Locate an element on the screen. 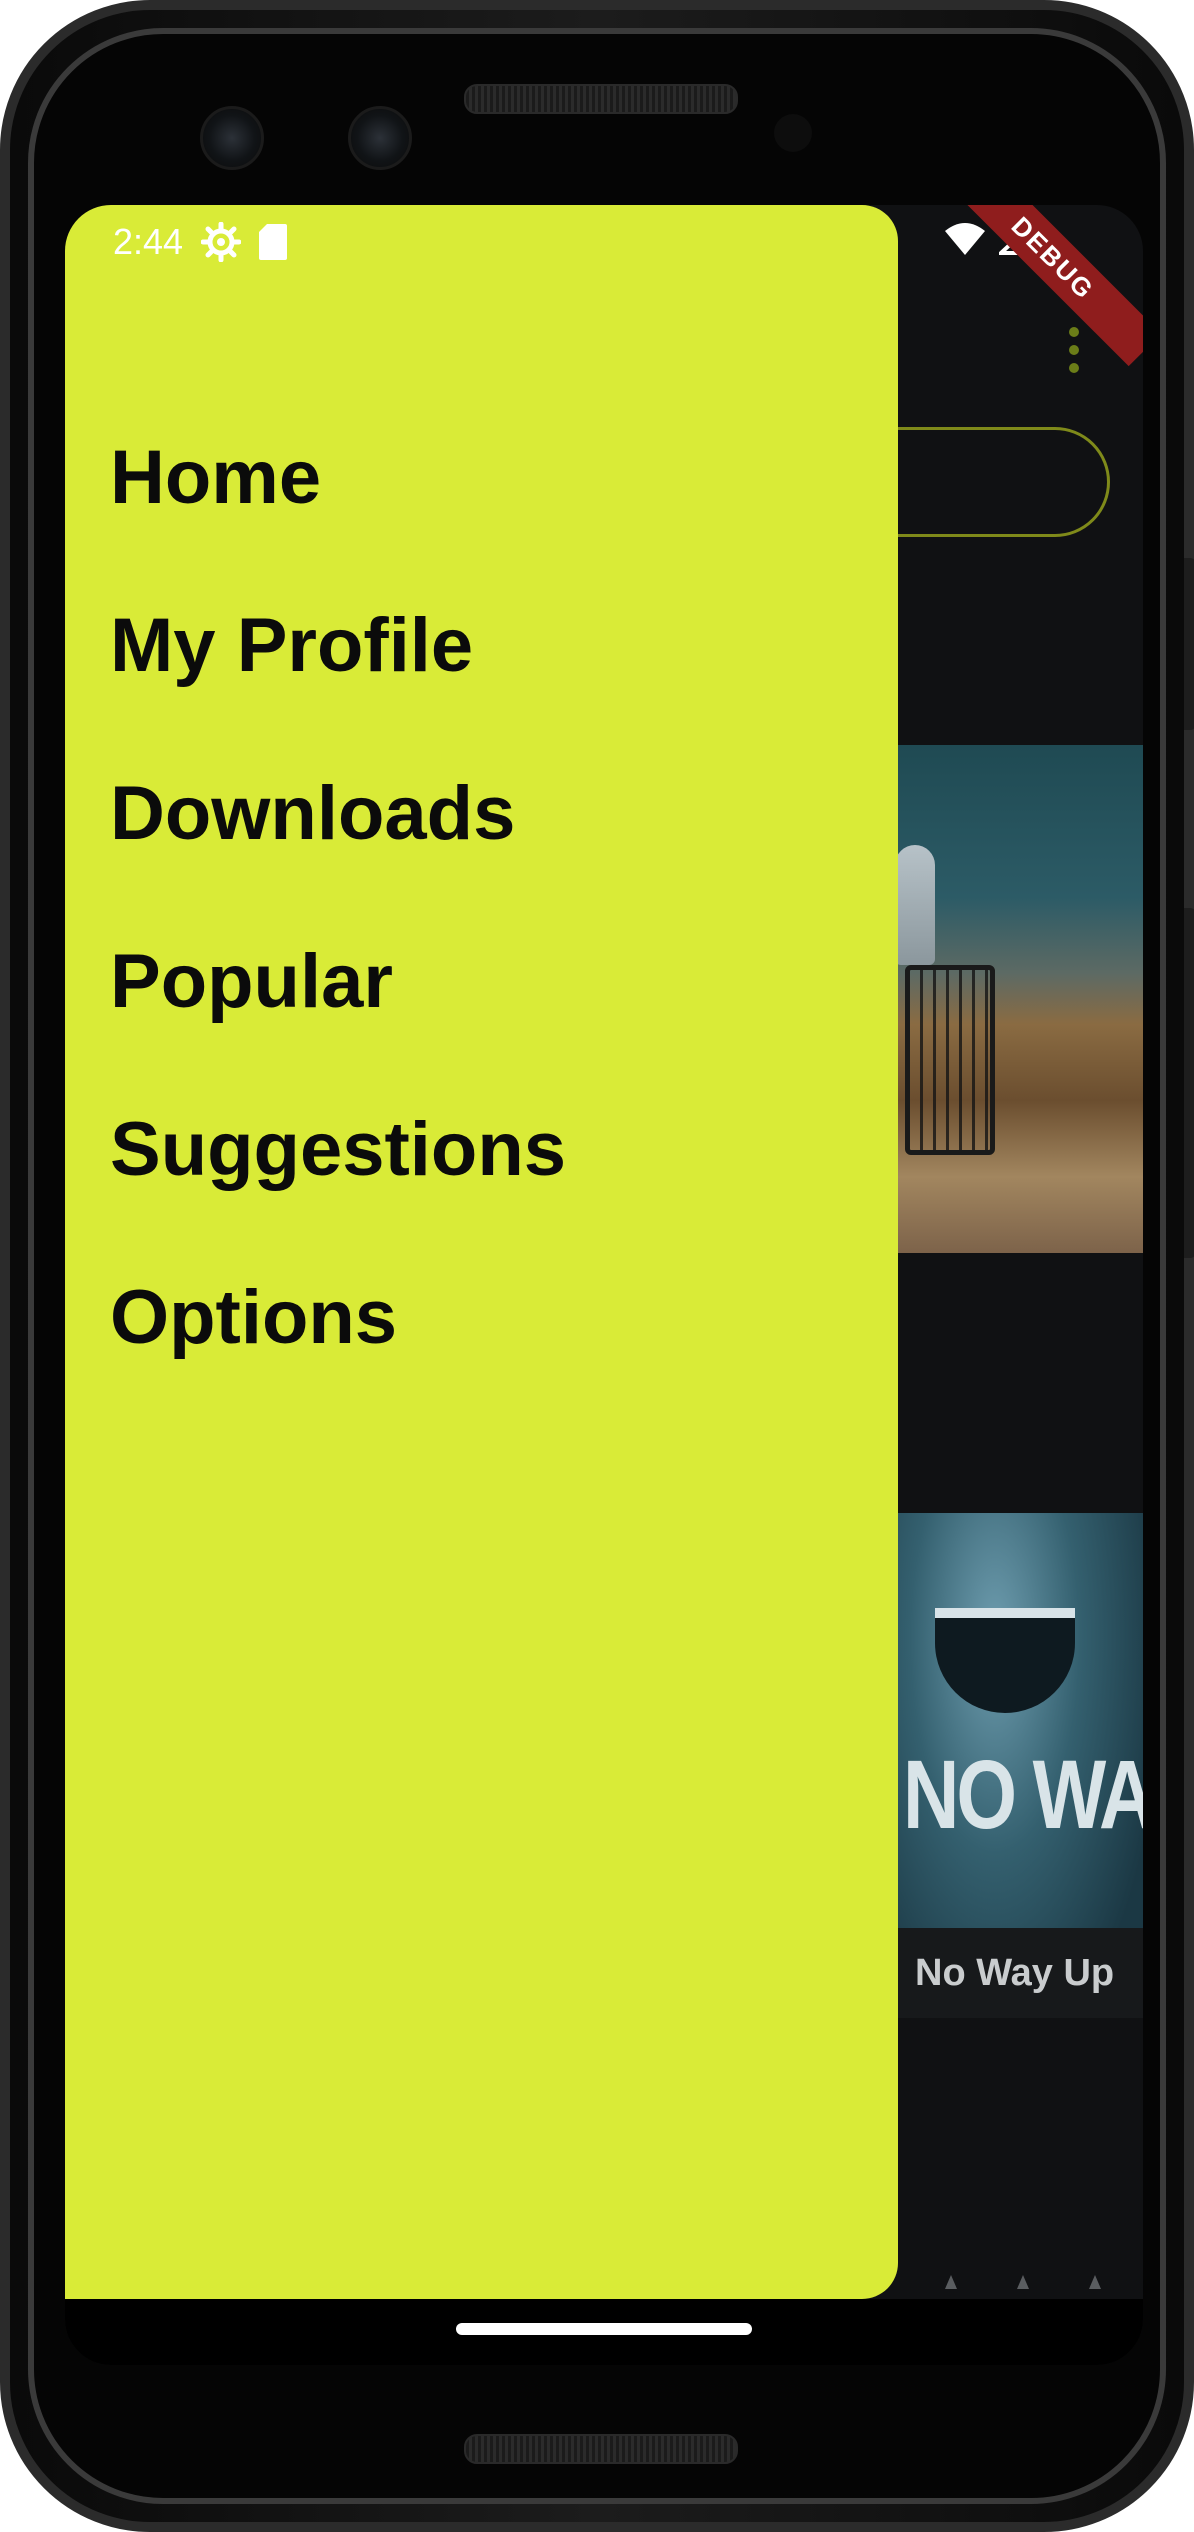 The width and height of the screenshot is (1194, 2532). bottom-speaker is located at coordinates (601, 2449).